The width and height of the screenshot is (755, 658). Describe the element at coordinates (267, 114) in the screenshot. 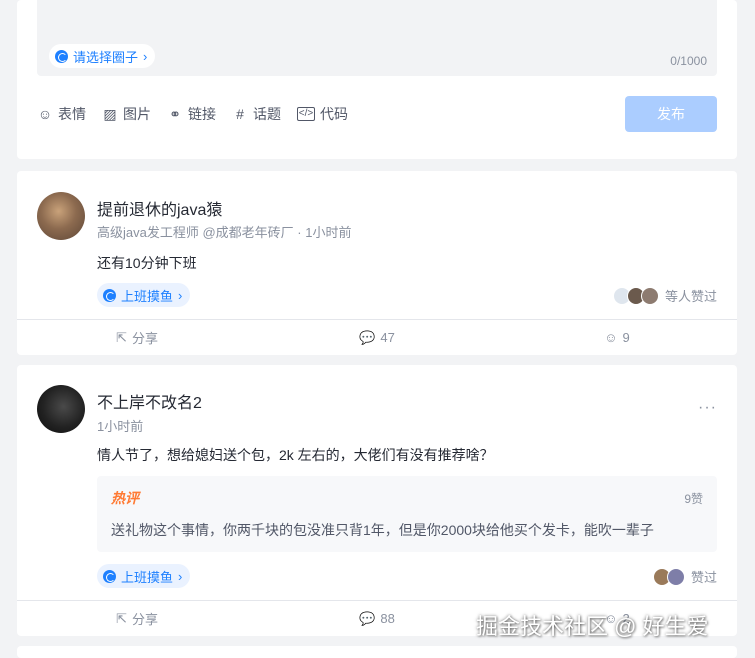

I see `topic-label: 话题` at that location.